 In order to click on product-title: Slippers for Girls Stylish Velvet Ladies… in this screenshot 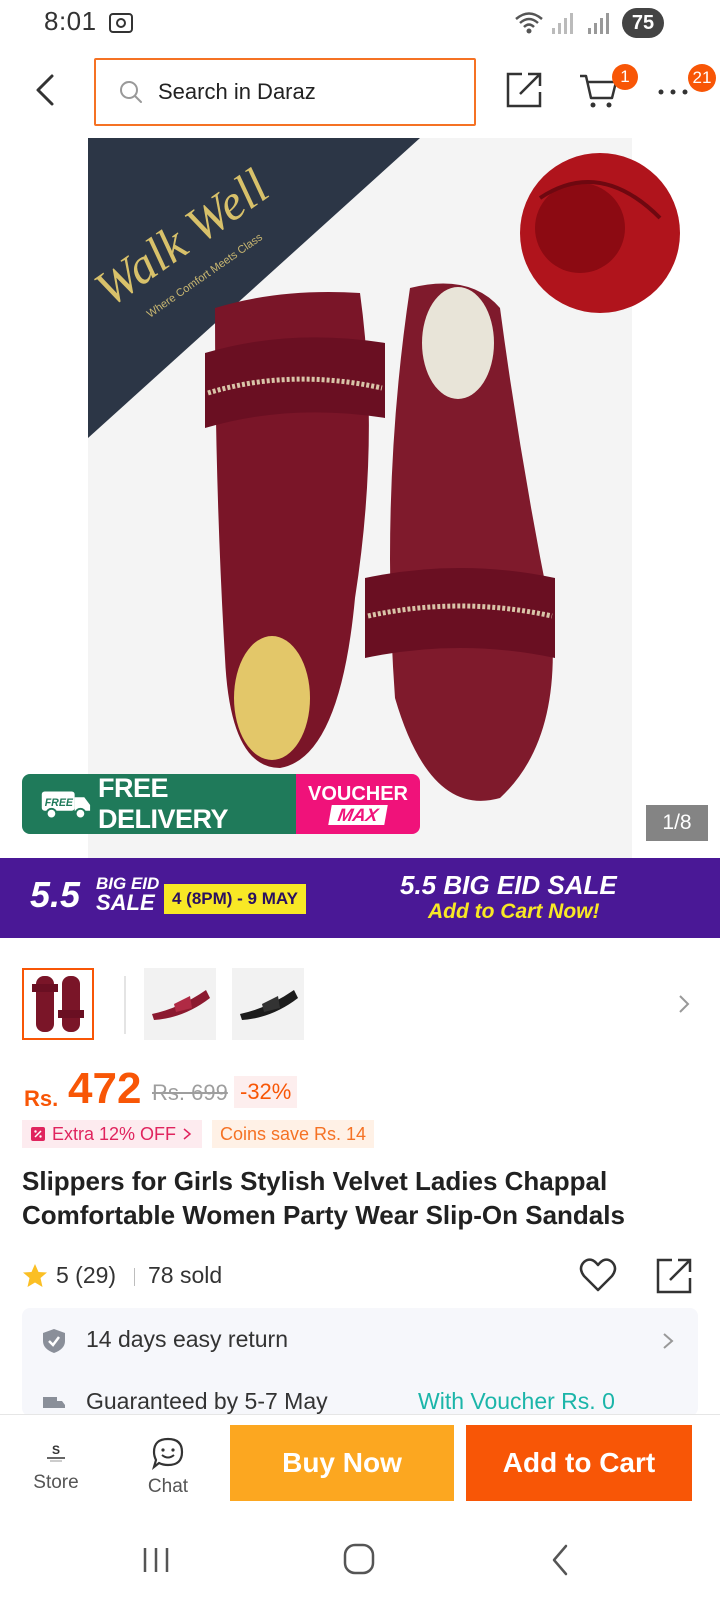, I will do `click(323, 1198)`.